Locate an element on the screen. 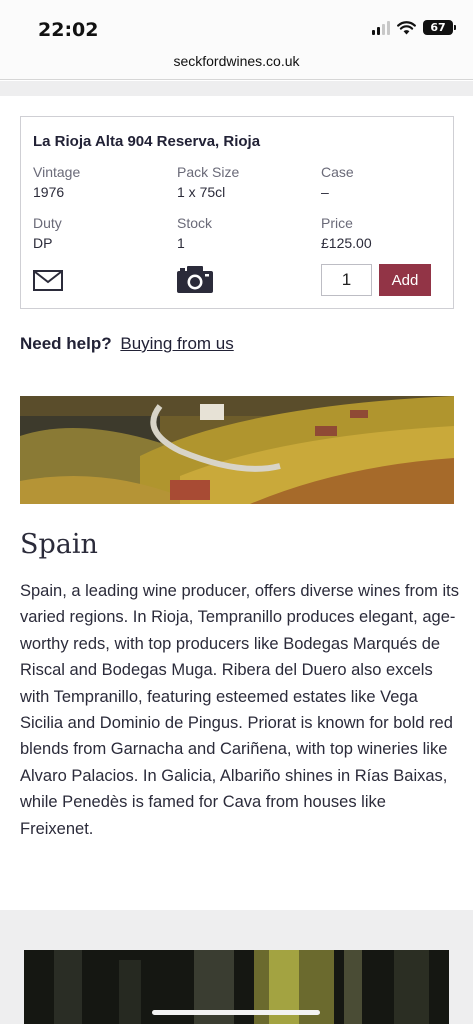 The height and width of the screenshot is (1024, 473). mail-icon is located at coordinates (48, 280).